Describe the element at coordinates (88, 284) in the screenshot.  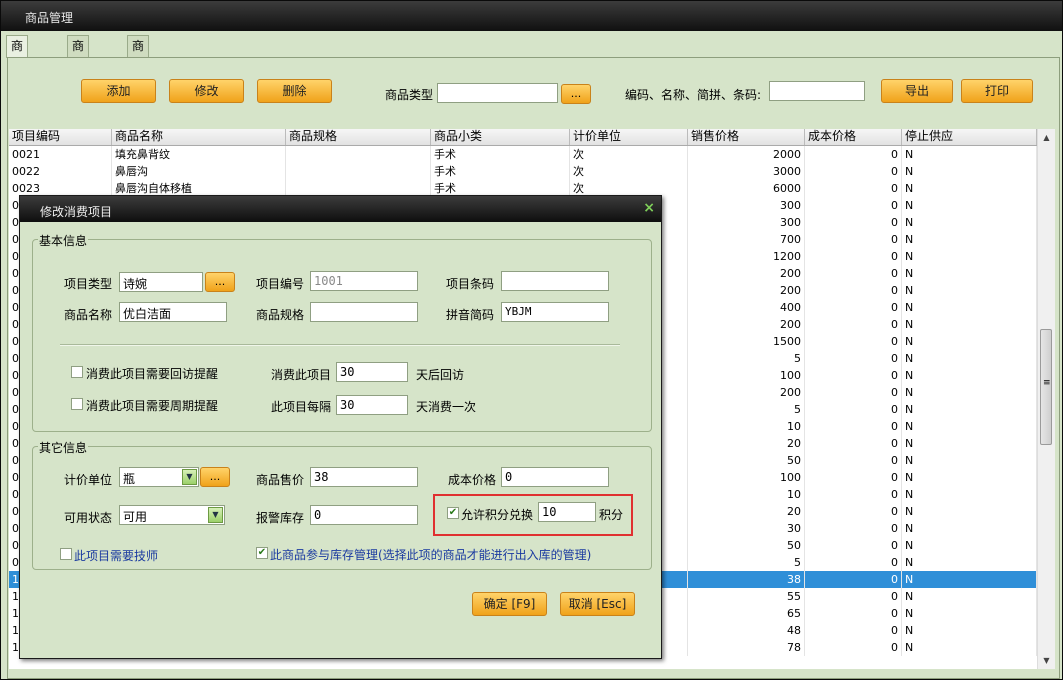
I see `item-type-label: 项目类型` at that location.